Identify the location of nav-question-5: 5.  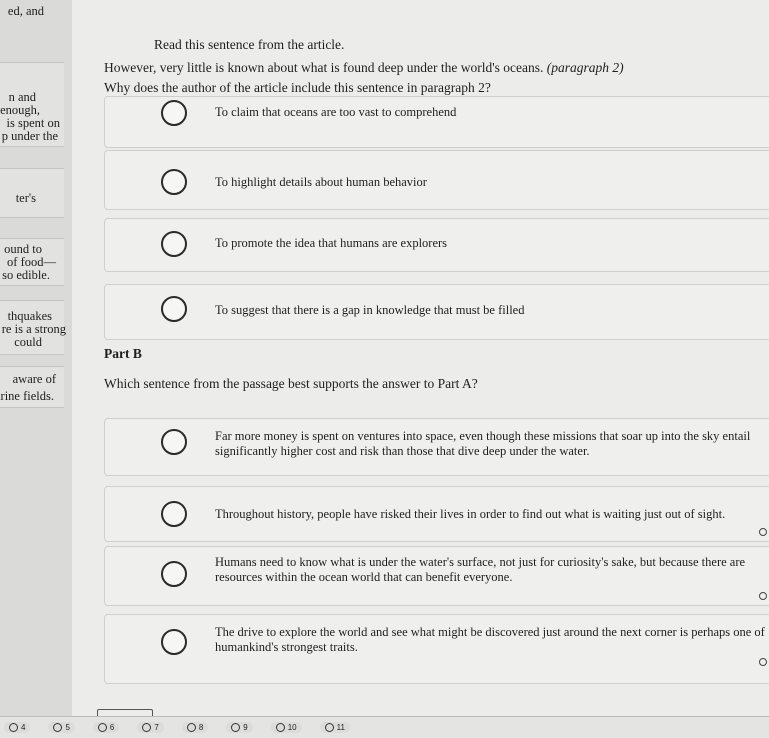
(61, 727).